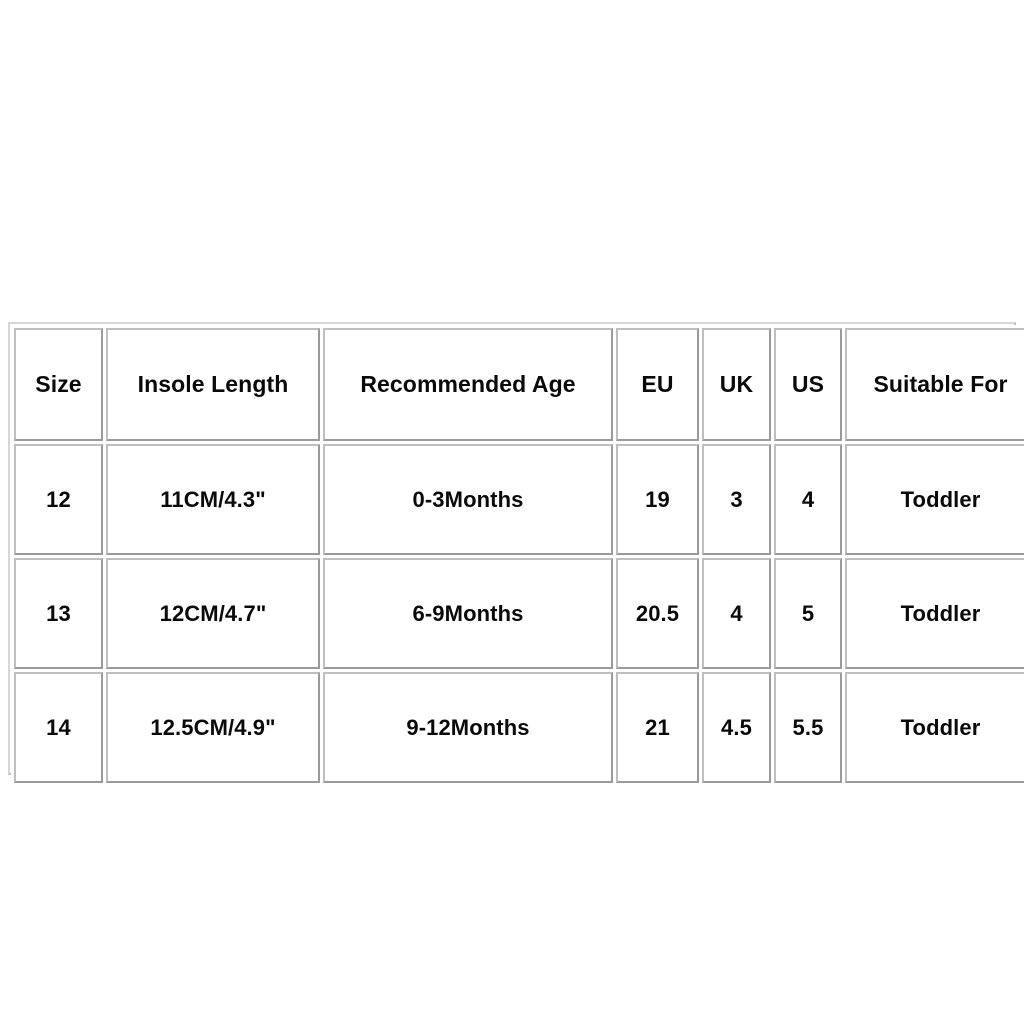 The width and height of the screenshot is (1024, 1024). I want to click on cell-age: 6-9Months, so click(468, 613).